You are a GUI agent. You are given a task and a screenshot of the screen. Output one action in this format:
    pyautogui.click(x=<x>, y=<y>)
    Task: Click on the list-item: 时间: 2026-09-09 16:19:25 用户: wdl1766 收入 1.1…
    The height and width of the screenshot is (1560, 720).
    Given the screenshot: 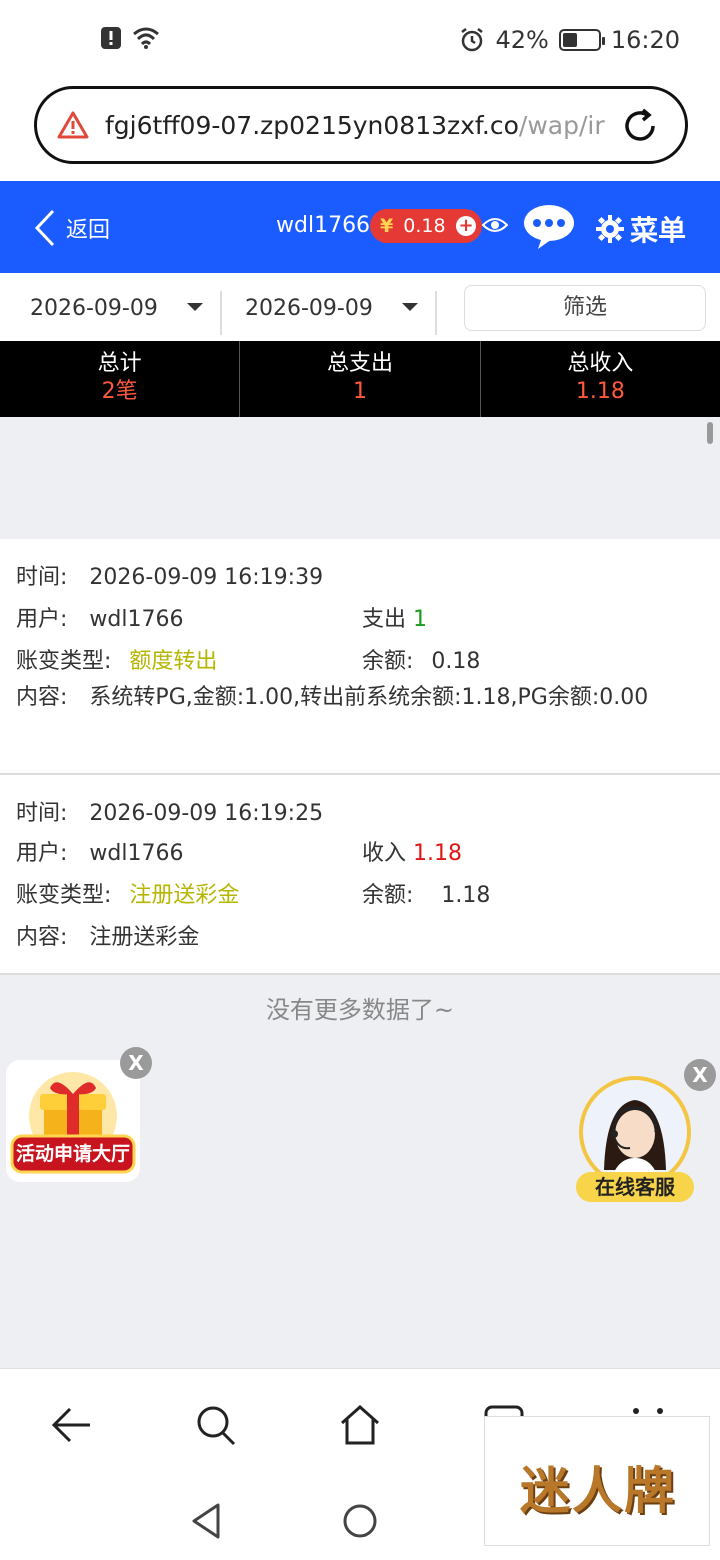 What is the action you would take?
    pyautogui.click(x=360, y=875)
    